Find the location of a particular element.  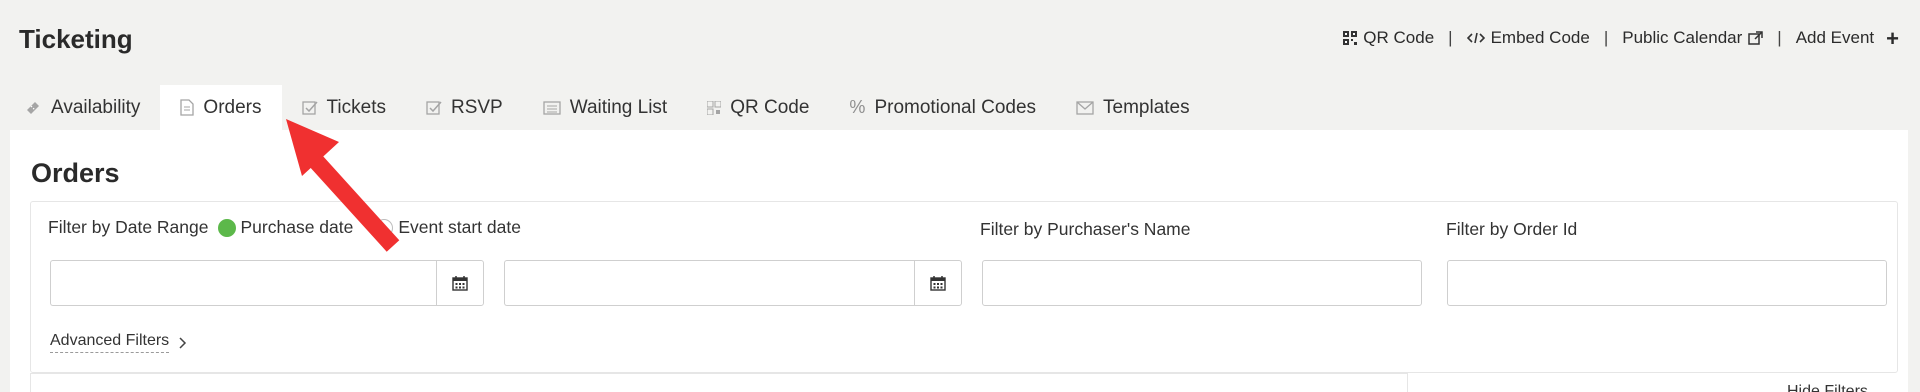

purchase-date-radio is located at coordinates (226, 227).